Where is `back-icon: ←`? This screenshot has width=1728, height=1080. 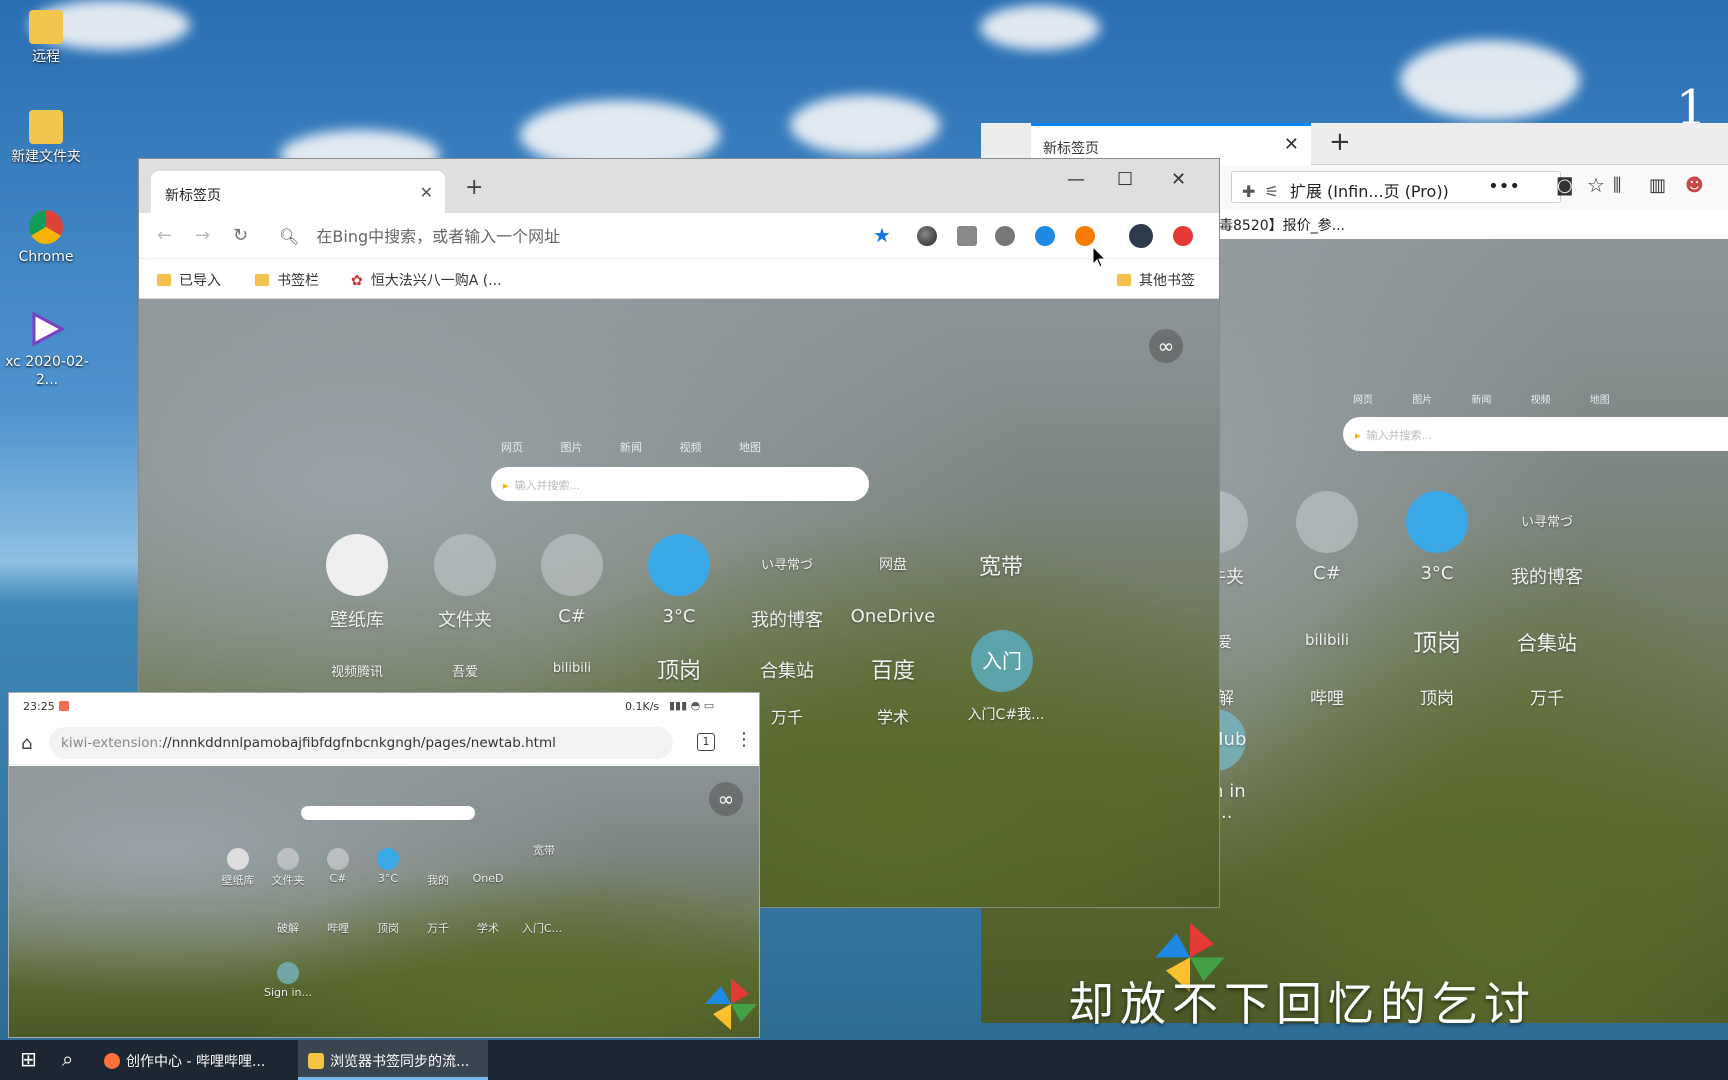 back-icon: ← is located at coordinates (164, 235).